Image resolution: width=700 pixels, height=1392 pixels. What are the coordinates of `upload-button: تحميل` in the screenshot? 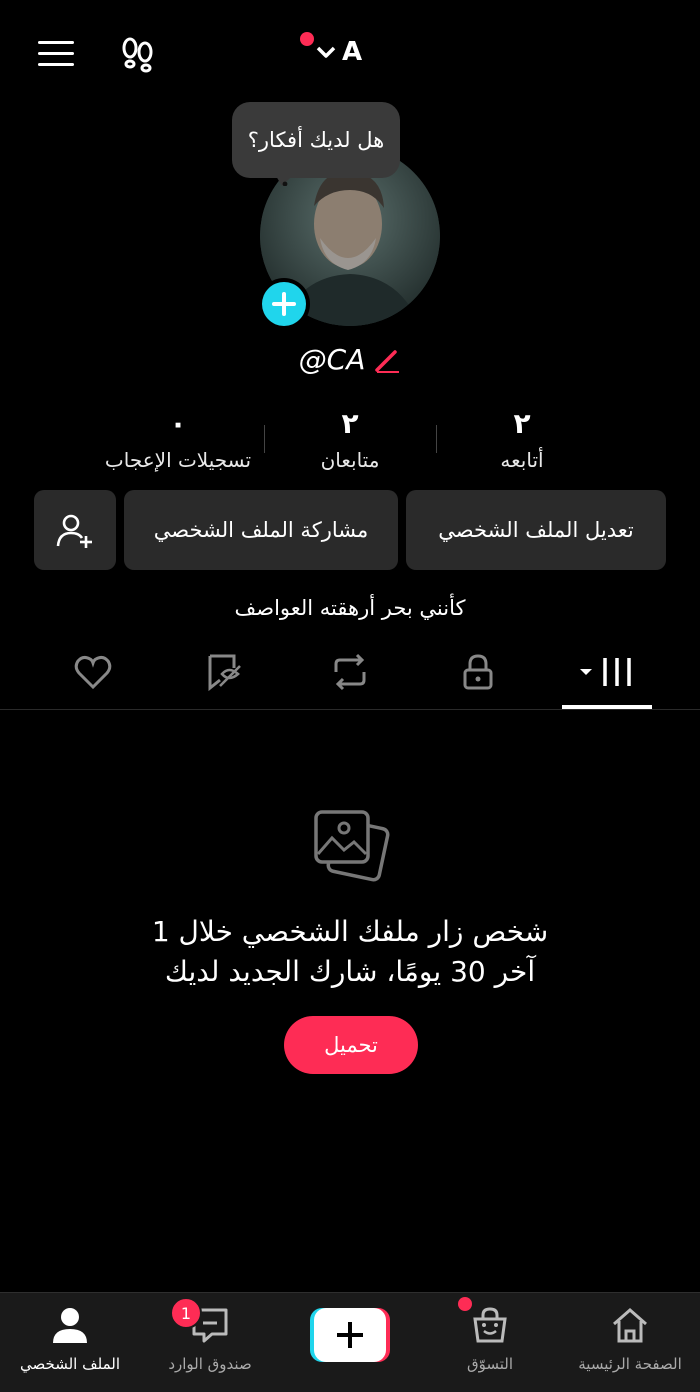 It's located at (351, 1045).